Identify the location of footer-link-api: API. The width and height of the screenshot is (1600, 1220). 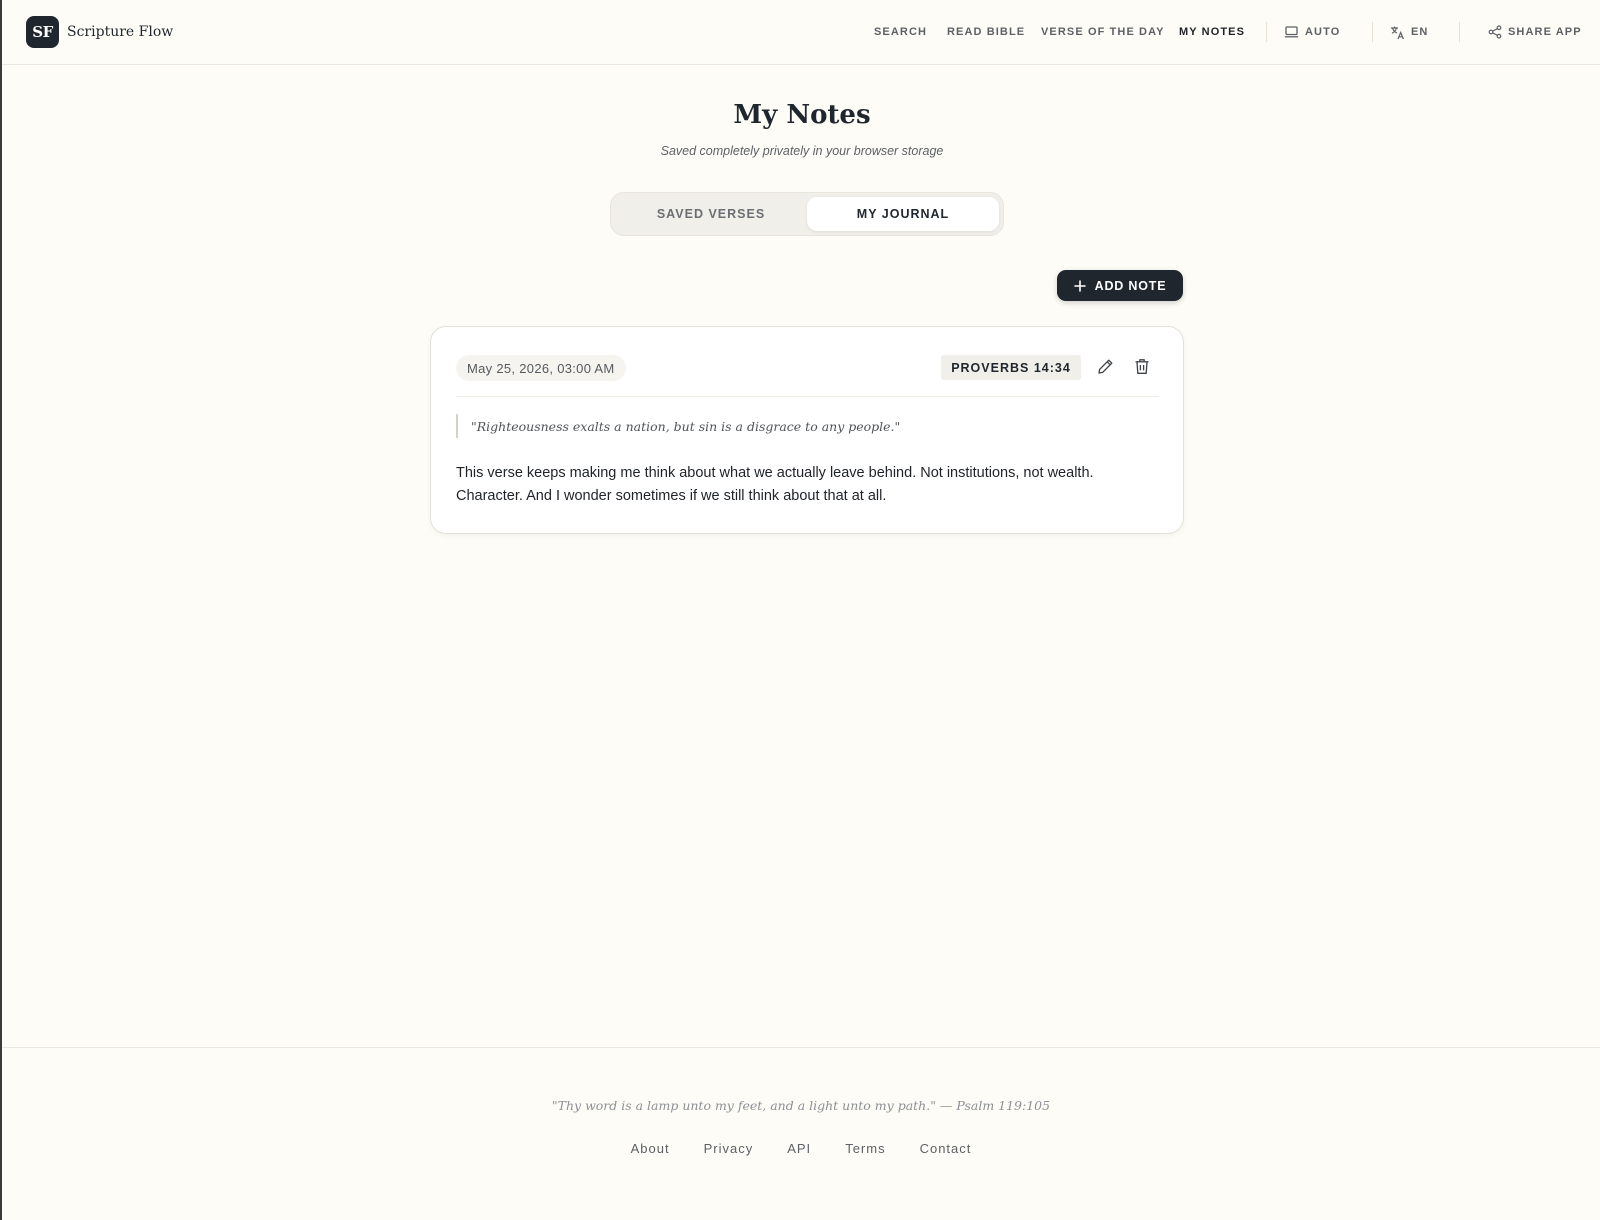
(799, 1148).